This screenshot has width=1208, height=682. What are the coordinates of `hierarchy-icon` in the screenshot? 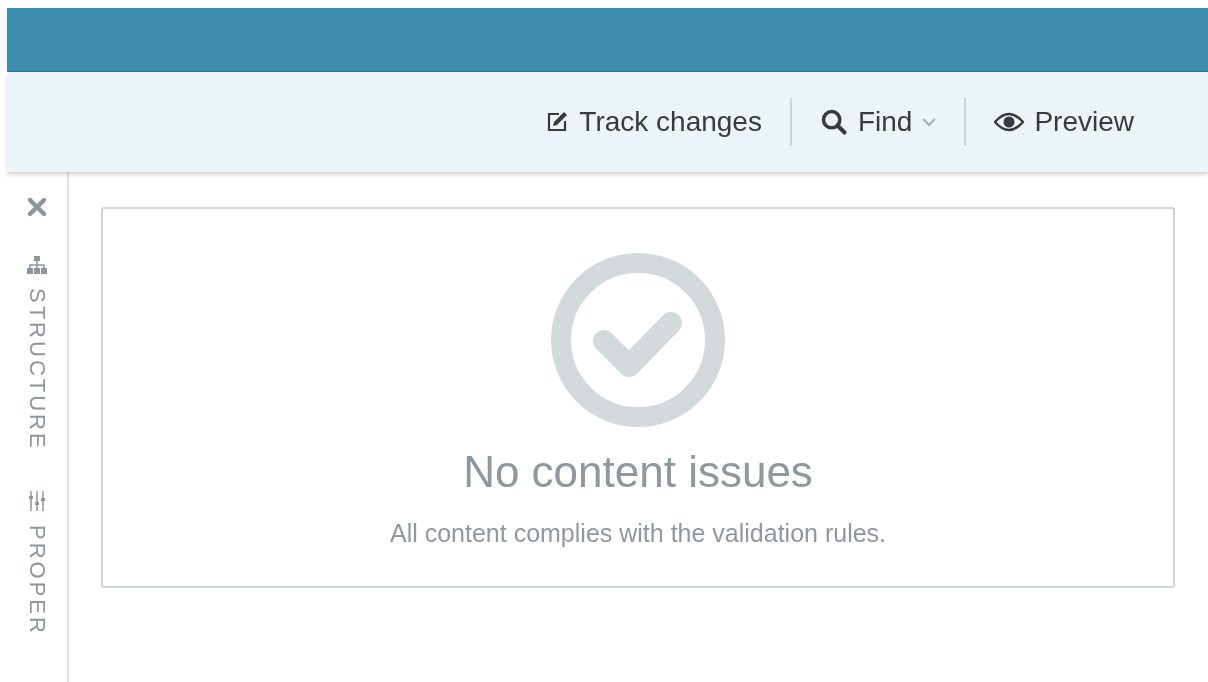 It's located at (37, 265).